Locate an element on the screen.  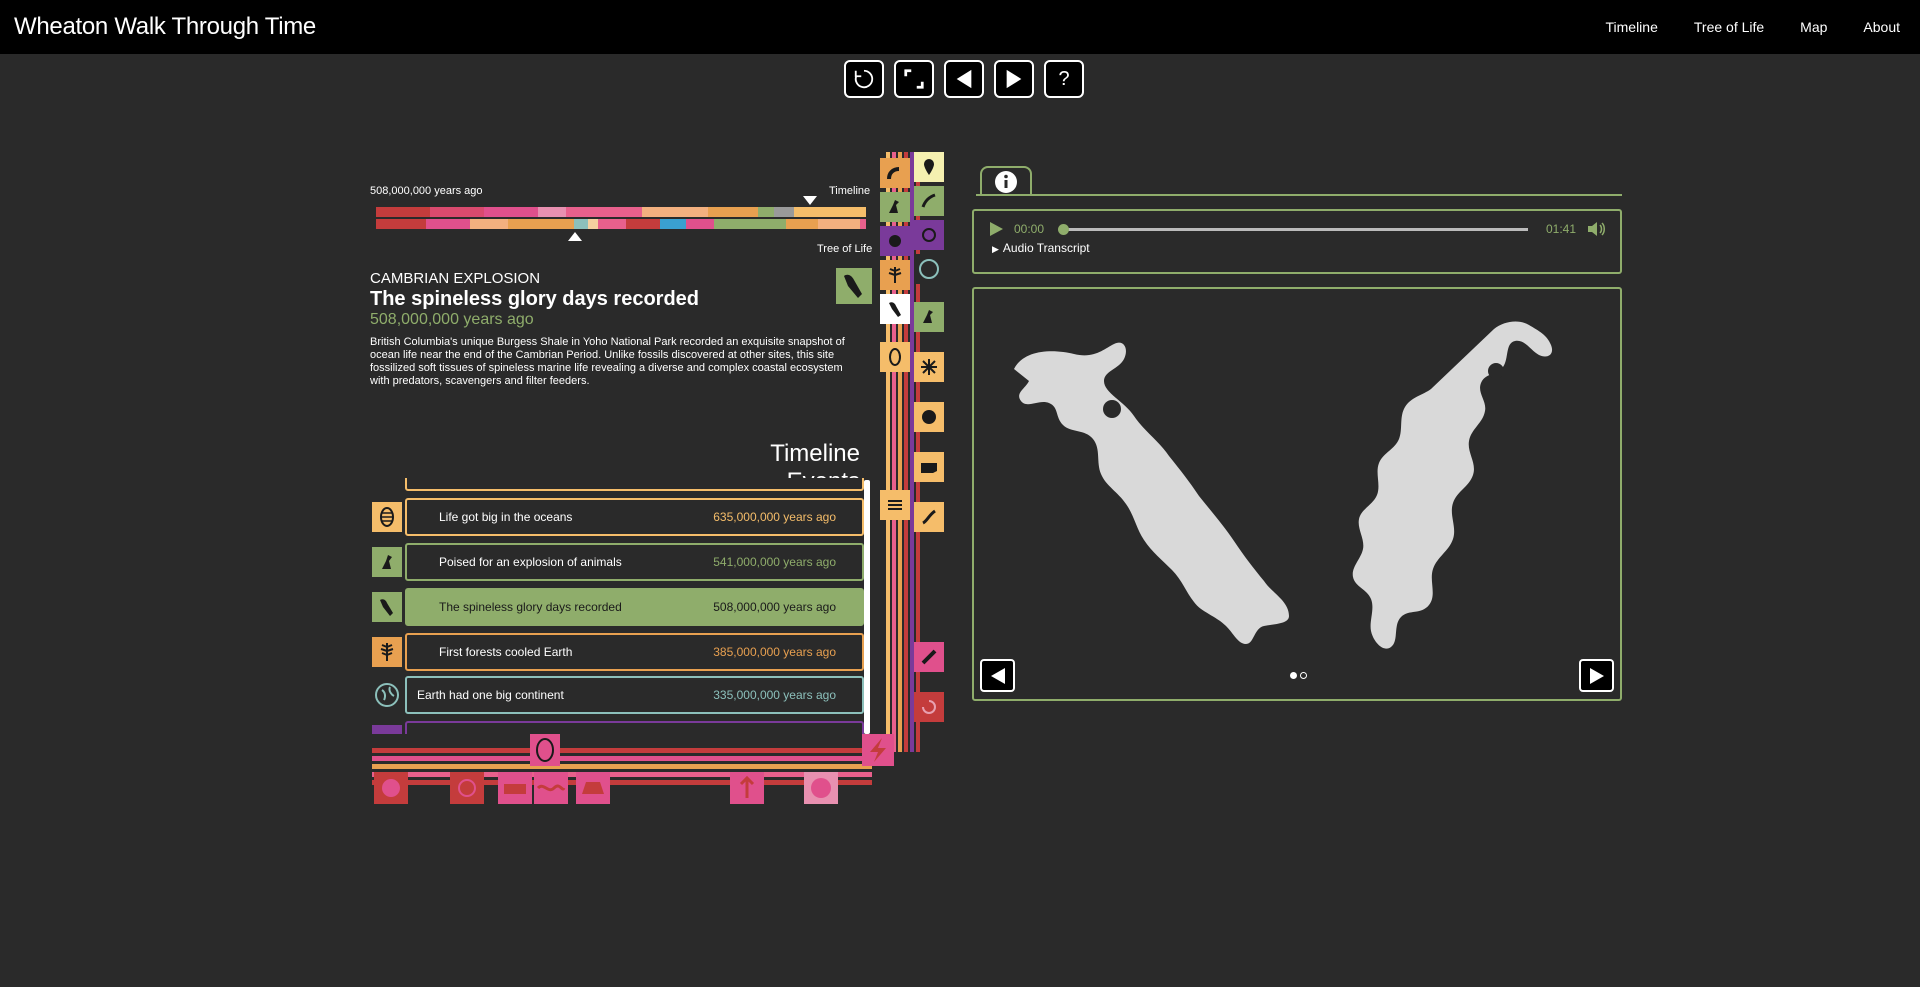
nav-link-about: About is located at coordinates (1881, 27).